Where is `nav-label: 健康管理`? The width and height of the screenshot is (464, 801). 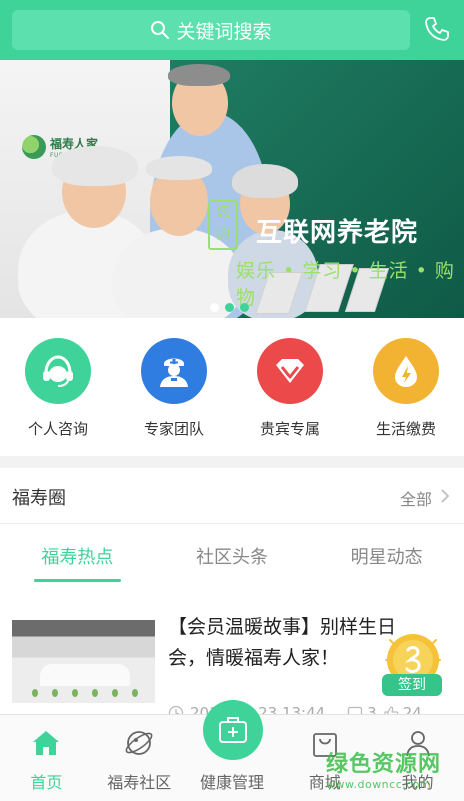 nav-label: 健康管理 is located at coordinates (231, 782).